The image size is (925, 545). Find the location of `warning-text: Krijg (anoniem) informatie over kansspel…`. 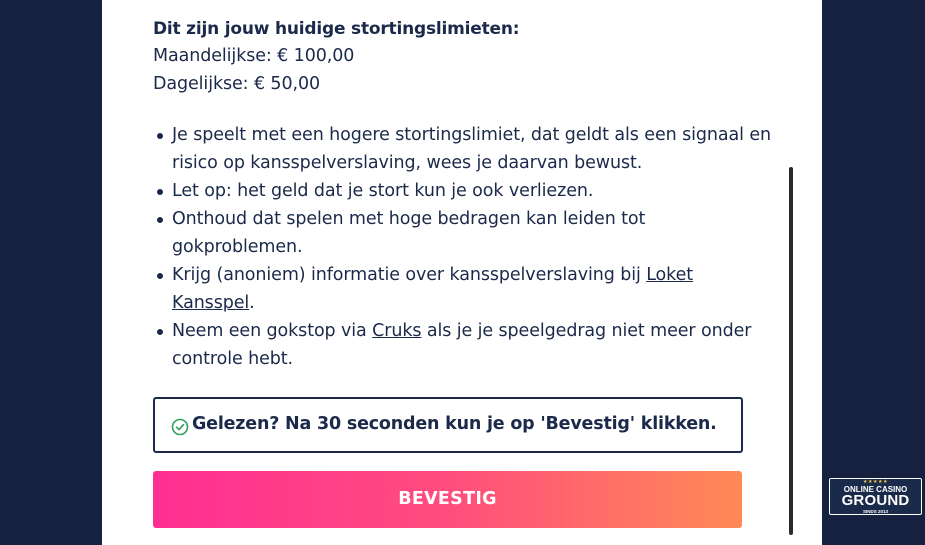

warning-text: Krijg (anoniem) informatie over kansspel… is located at coordinates (409, 275).